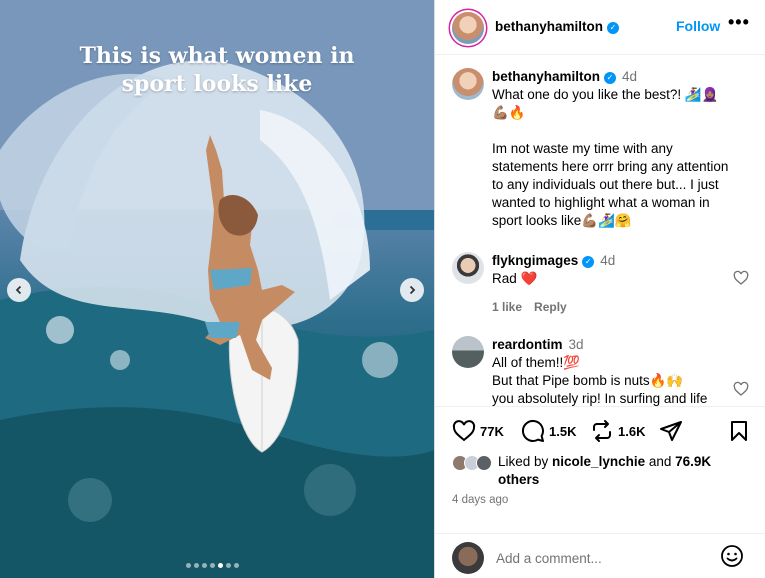 This screenshot has height=578, width=765. Describe the element at coordinates (660, 461) in the screenshot. I see `liked-by-middle: and` at that location.